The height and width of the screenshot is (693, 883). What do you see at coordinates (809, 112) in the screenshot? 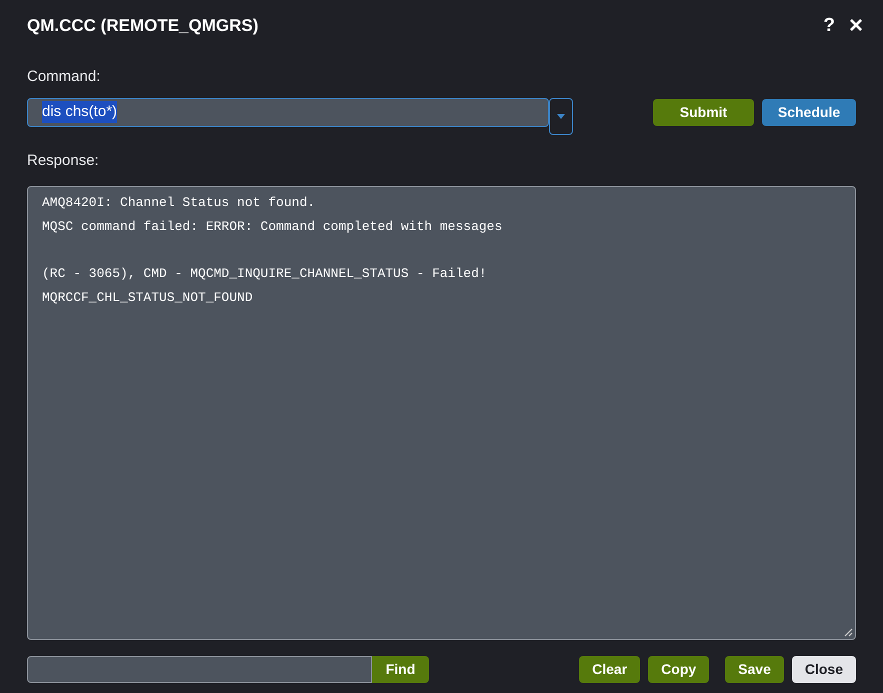
I see `schedule-button: Schedule` at bounding box center [809, 112].